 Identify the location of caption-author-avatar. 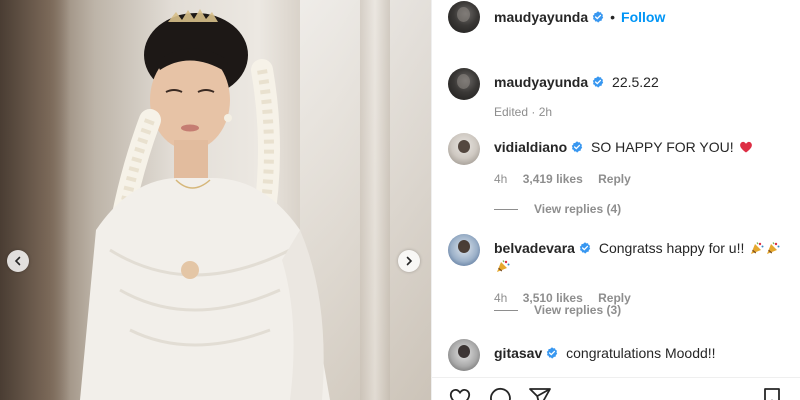
(464, 84).